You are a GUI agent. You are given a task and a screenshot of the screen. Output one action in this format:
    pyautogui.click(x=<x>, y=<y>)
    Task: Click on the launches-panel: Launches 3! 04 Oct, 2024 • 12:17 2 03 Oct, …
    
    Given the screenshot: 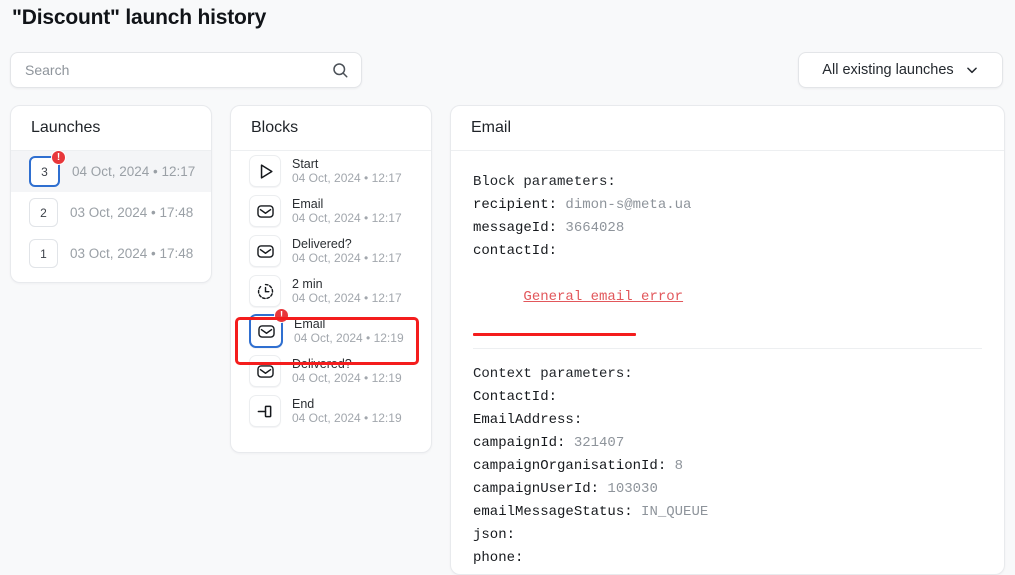 What is the action you would take?
    pyautogui.click(x=111, y=194)
    